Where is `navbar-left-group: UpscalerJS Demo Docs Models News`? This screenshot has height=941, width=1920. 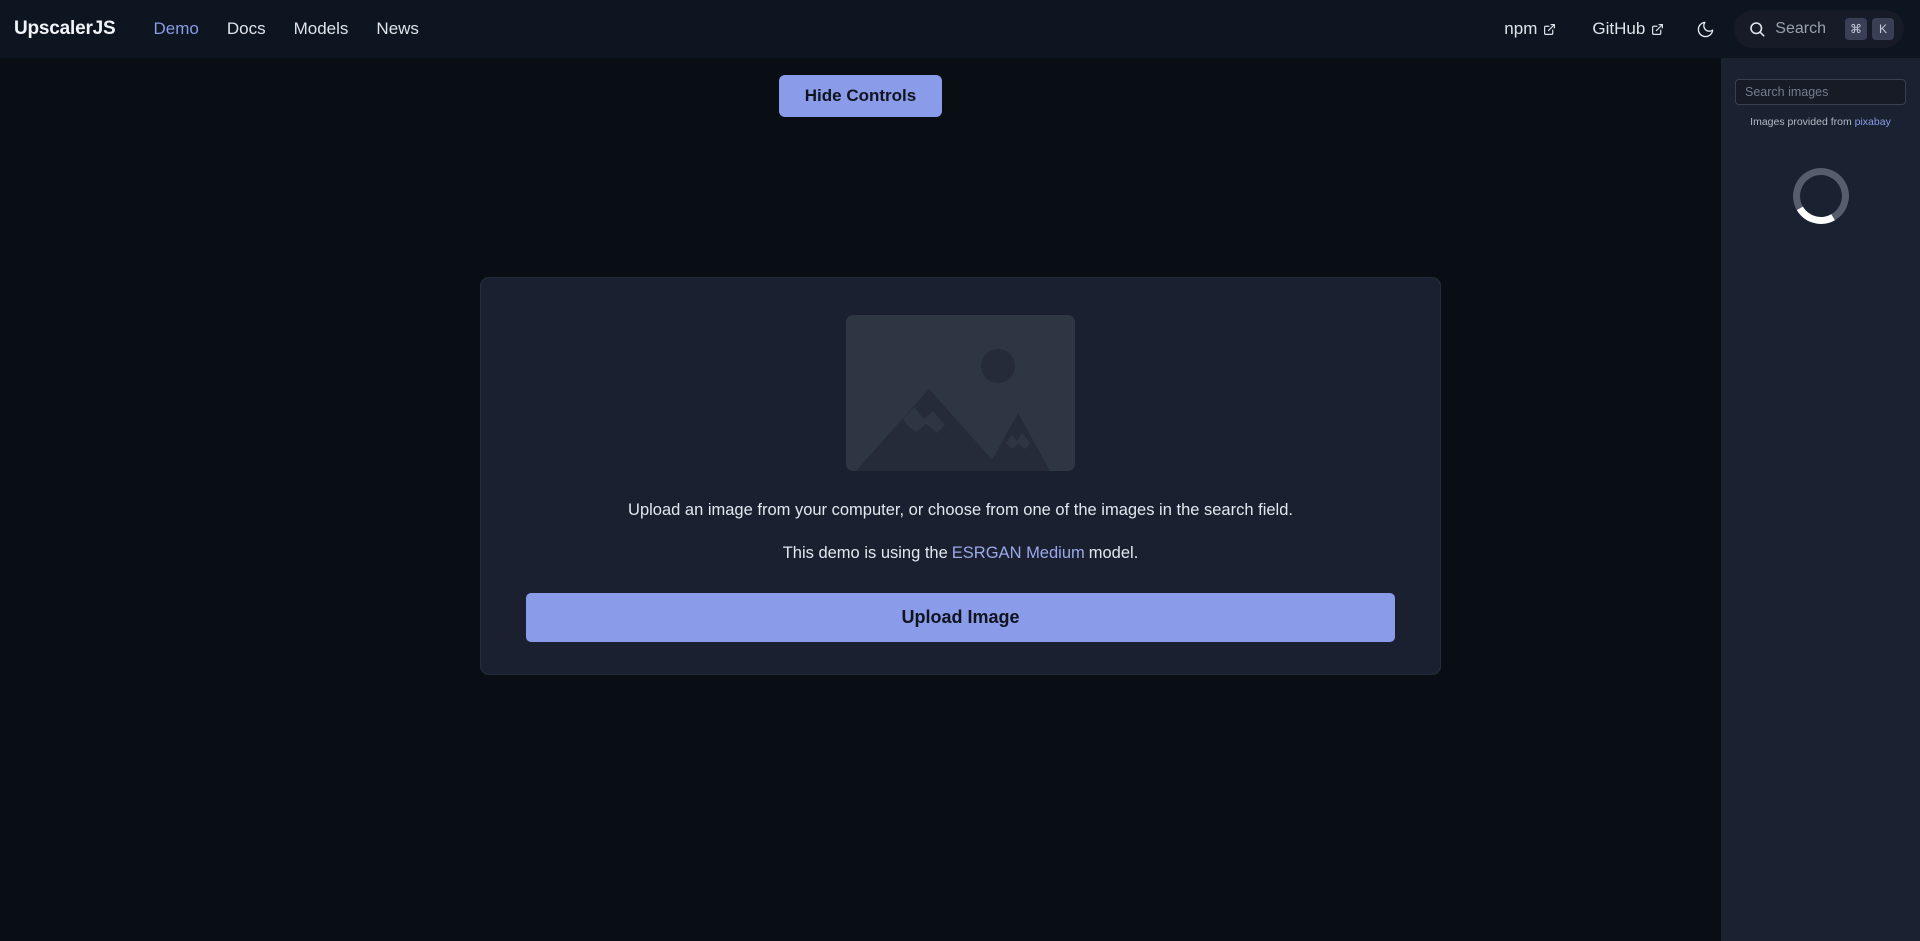 navbar-left-group: UpscalerJS Demo Docs Models News is located at coordinates (216, 29).